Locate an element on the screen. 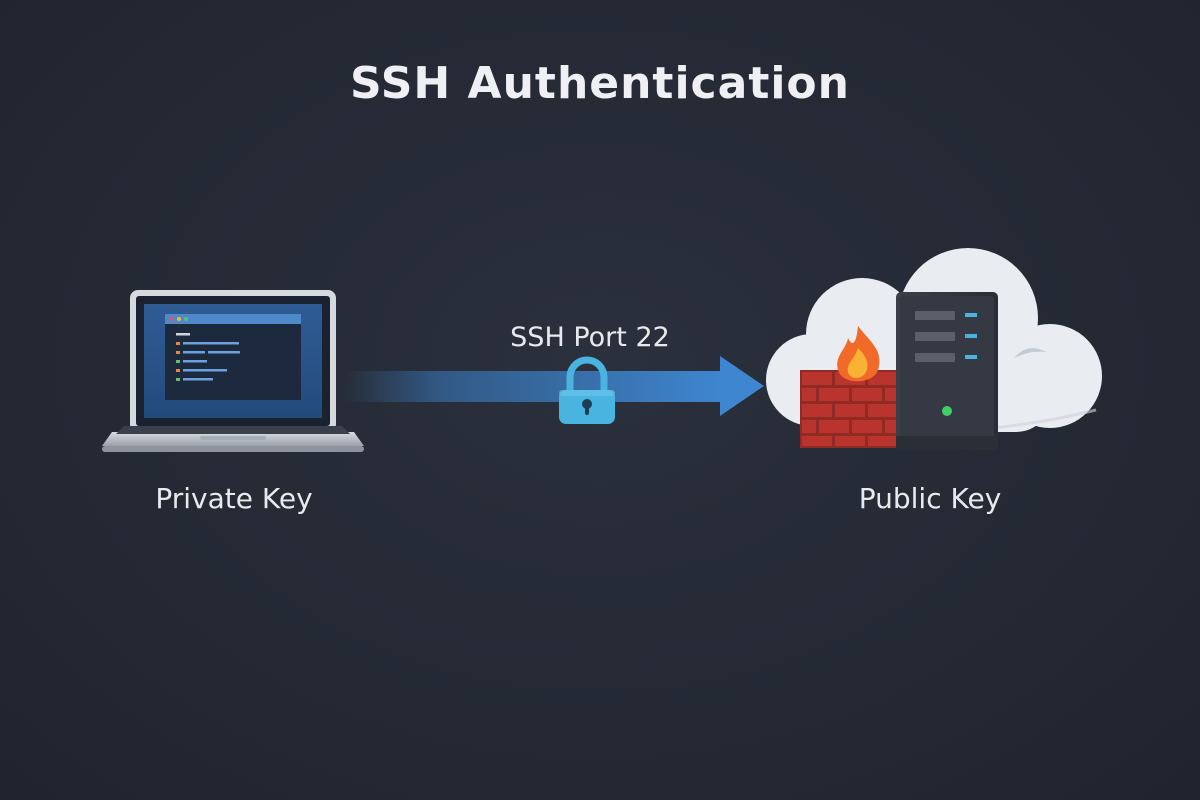 Image resolution: width=1200 pixels, height=800 pixels. server-icon is located at coordinates (947, 371).